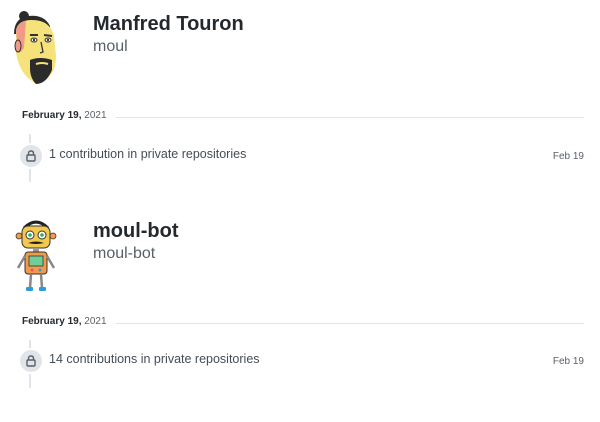 The width and height of the screenshot is (600, 422). What do you see at coordinates (147, 154) in the screenshot?
I see `contribution-summary: 1 contribution in private repositories` at bounding box center [147, 154].